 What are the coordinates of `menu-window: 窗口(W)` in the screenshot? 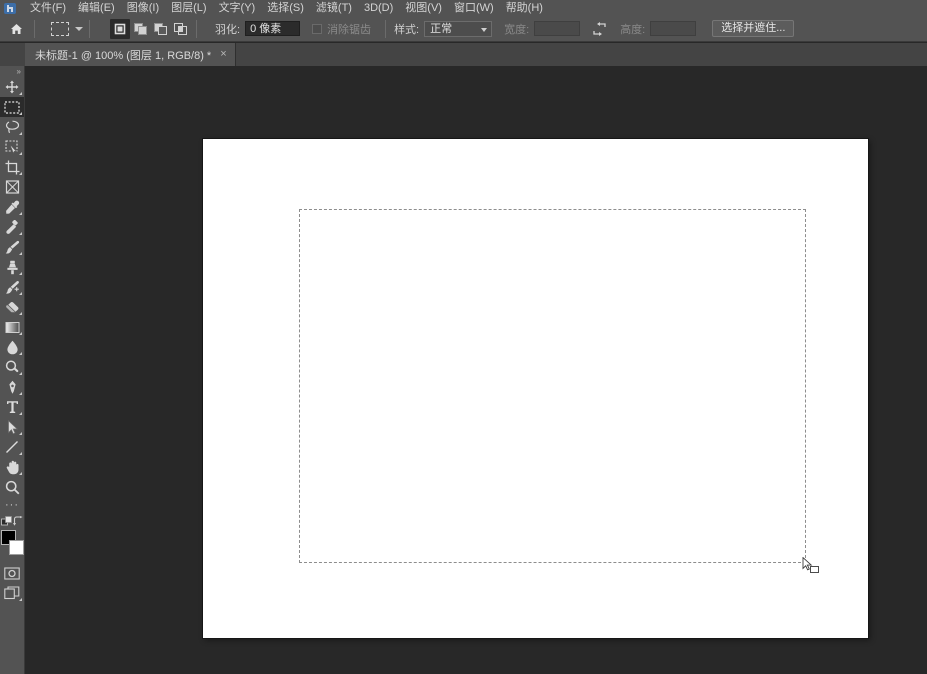 It's located at (474, 8).